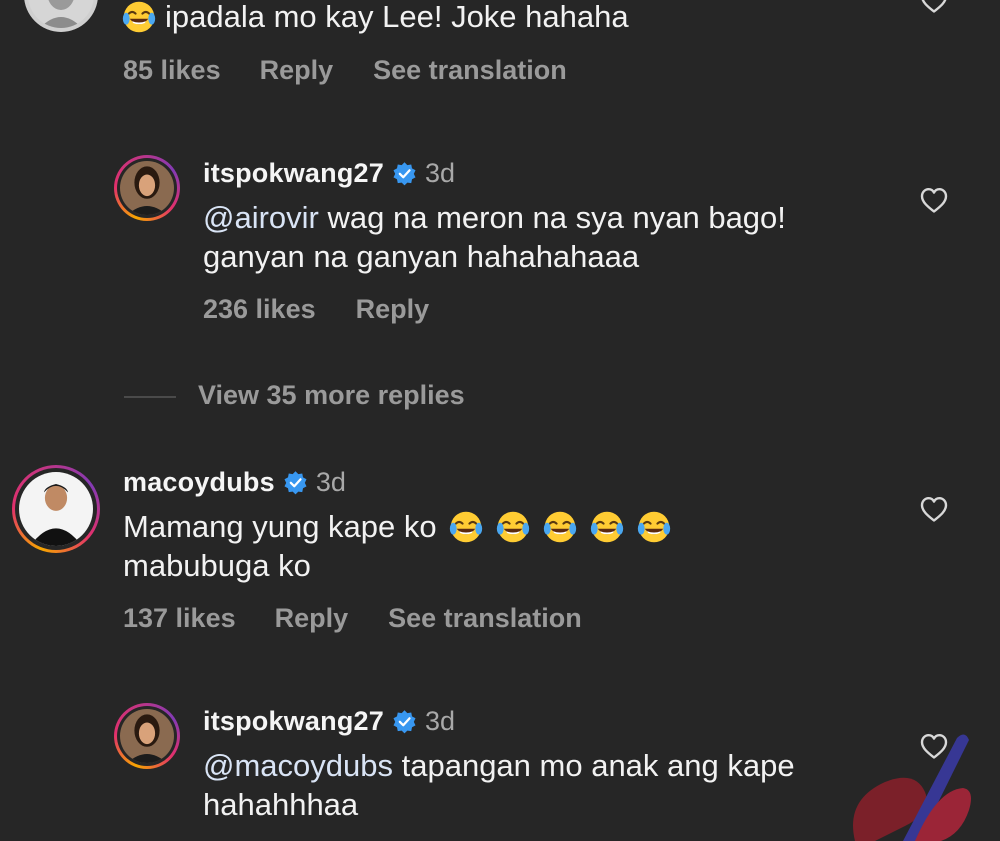 Image resolution: width=1000 pixels, height=841 pixels. Describe the element at coordinates (217, 565) in the screenshot. I see `comment-text-line2: mabubuga ko` at that location.